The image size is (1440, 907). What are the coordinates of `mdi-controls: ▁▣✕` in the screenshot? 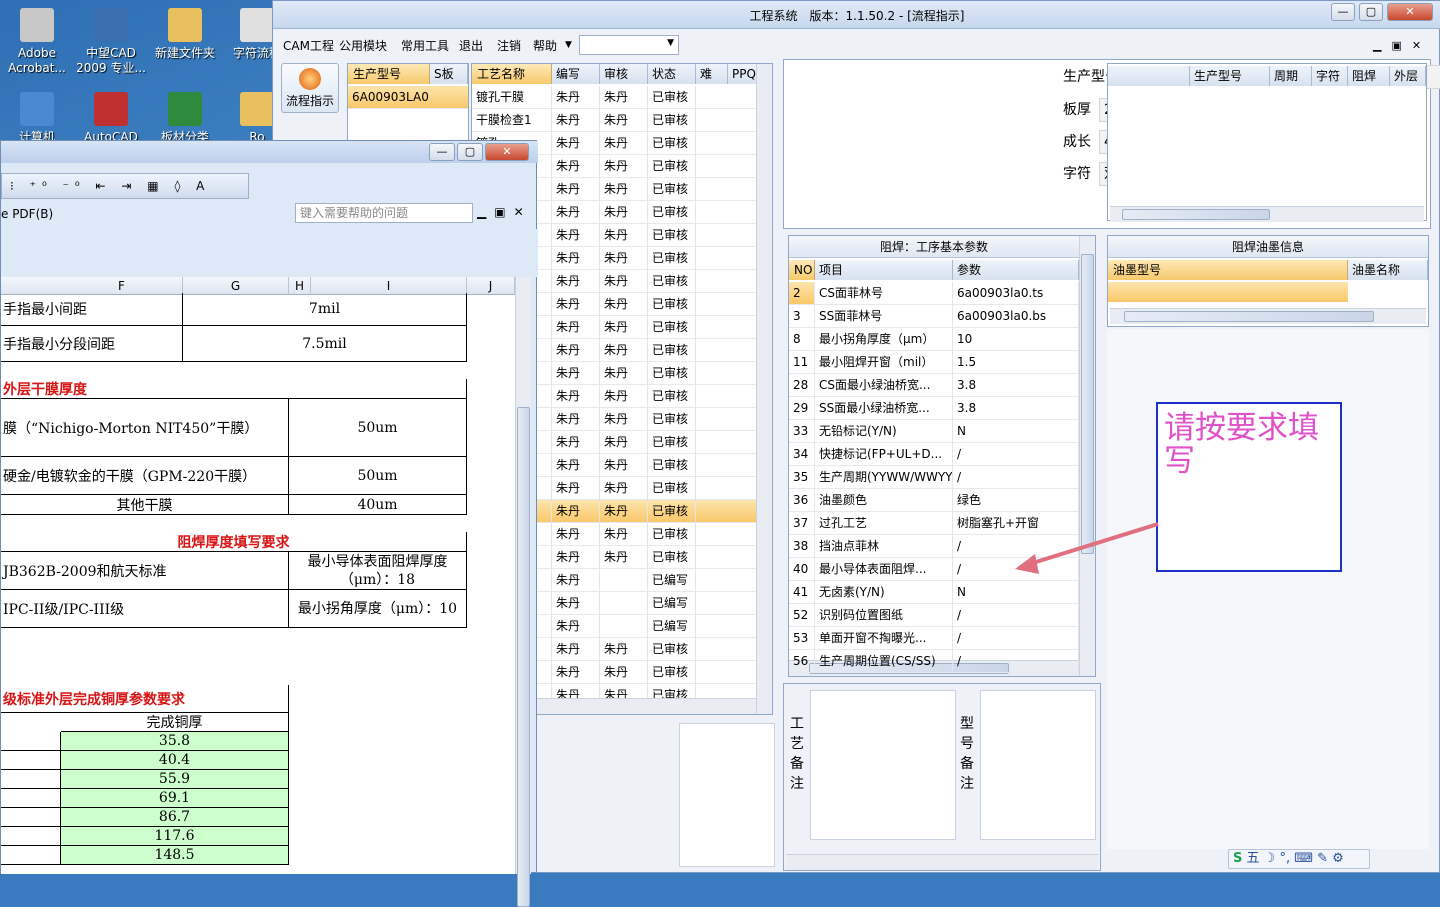 It's located at (1402, 45).